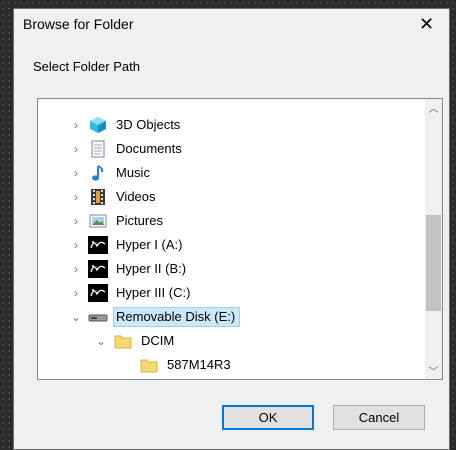 Image resolution: width=456 pixels, height=450 pixels. Describe the element at coordinates (86, 66) in the screenshot. I see `prompt-label: Select Folder Path` at that location.